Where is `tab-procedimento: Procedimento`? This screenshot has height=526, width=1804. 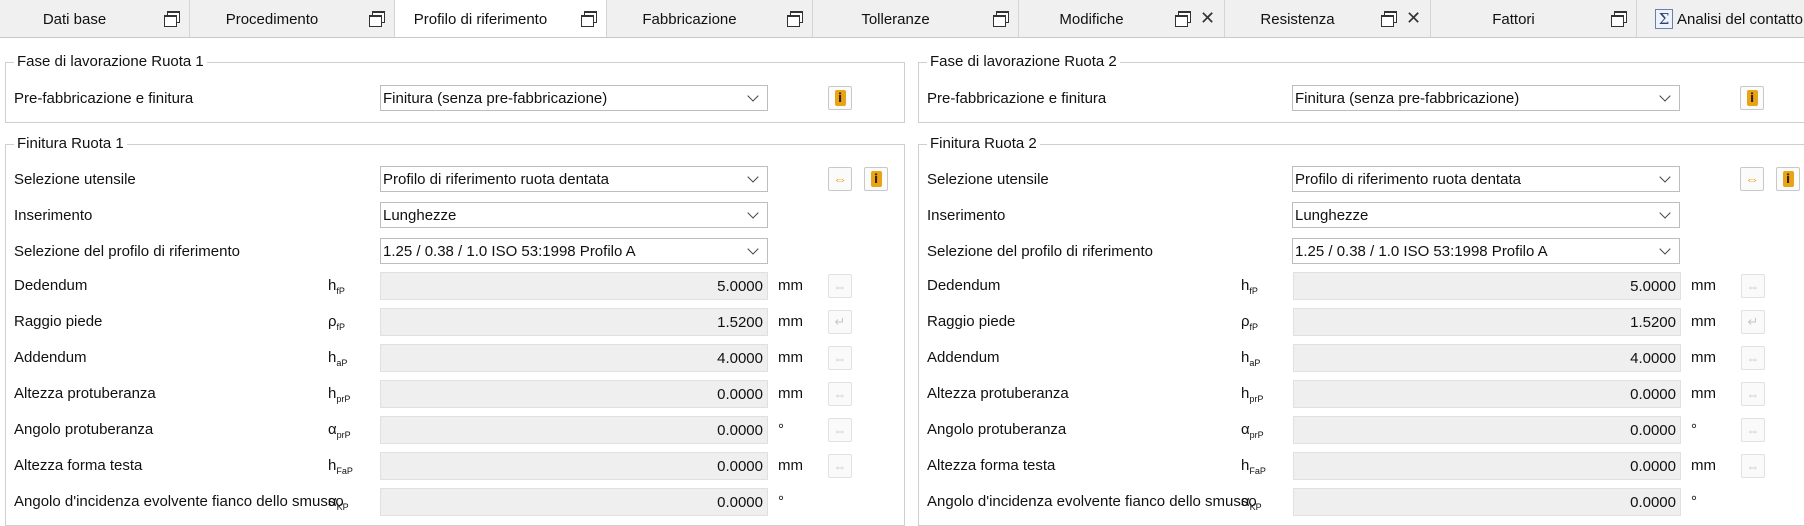
tab-procedimento: Procedimento is located at coordinates (292, 18).